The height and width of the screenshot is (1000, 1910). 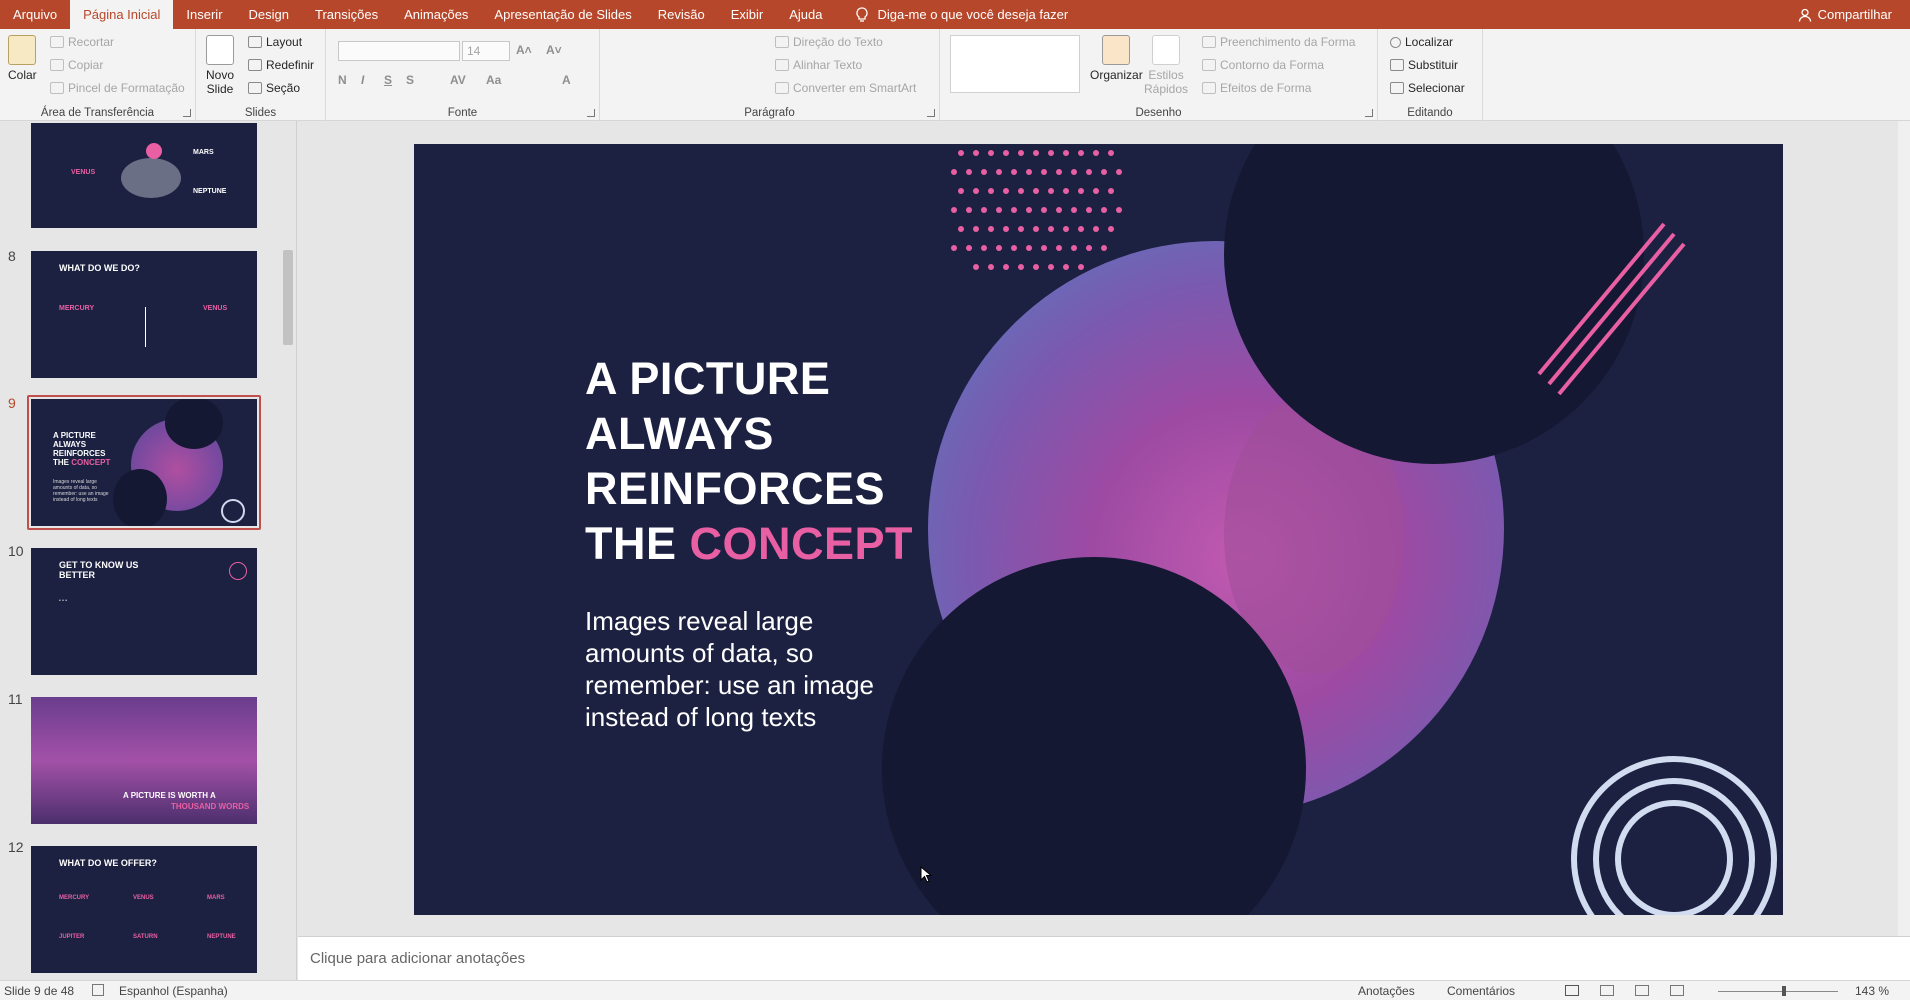 What do you see at coordinates (1430, 113) in the screenshot?
I see `editing-group-label: Editando` at bounding box center [1430, 113].